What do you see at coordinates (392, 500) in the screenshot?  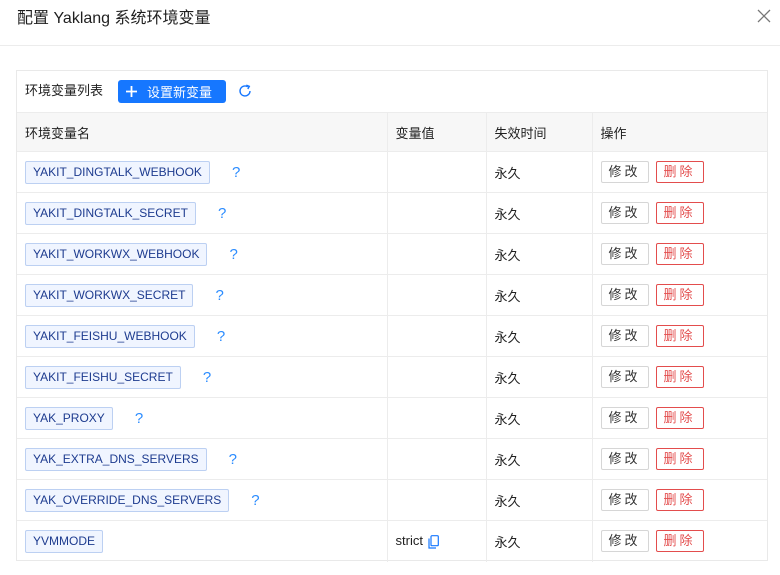 I see `table-row: YAK_OVERRIDE_DNS_SERVERS? 永久 修改 删除` at bounding box center [392, 500].